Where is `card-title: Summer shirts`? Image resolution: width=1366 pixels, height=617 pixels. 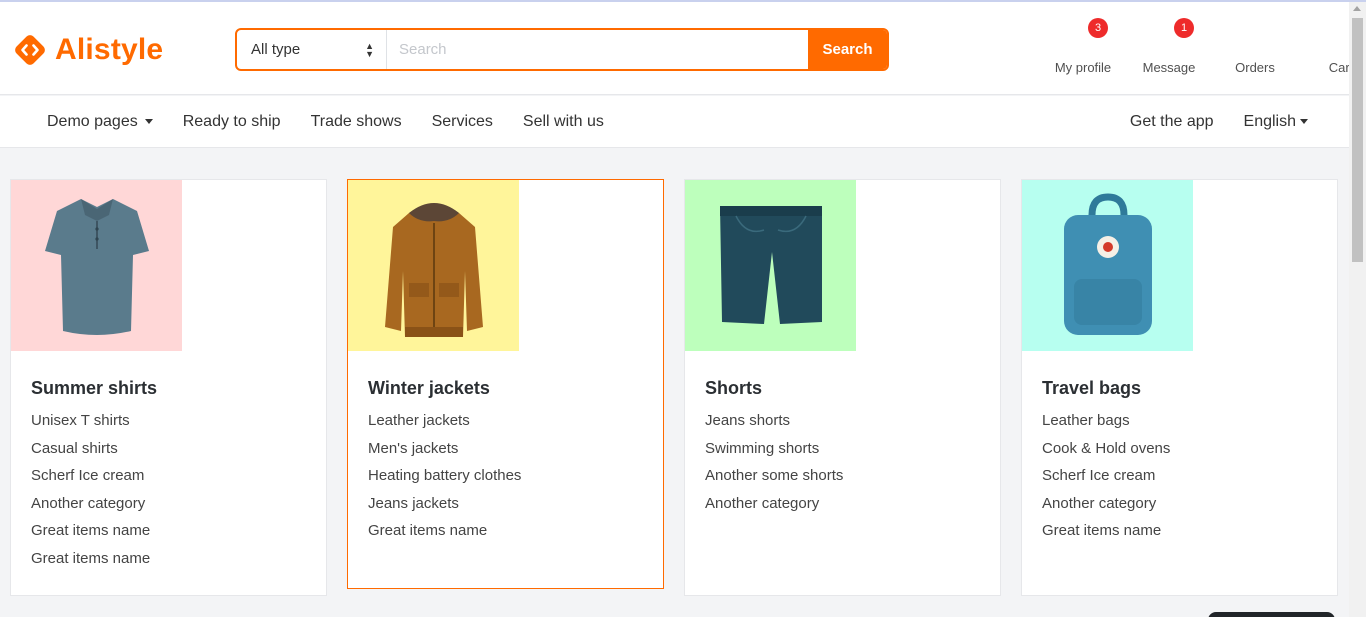 card-title: Summer shirts is located at coordinates (94, 388).